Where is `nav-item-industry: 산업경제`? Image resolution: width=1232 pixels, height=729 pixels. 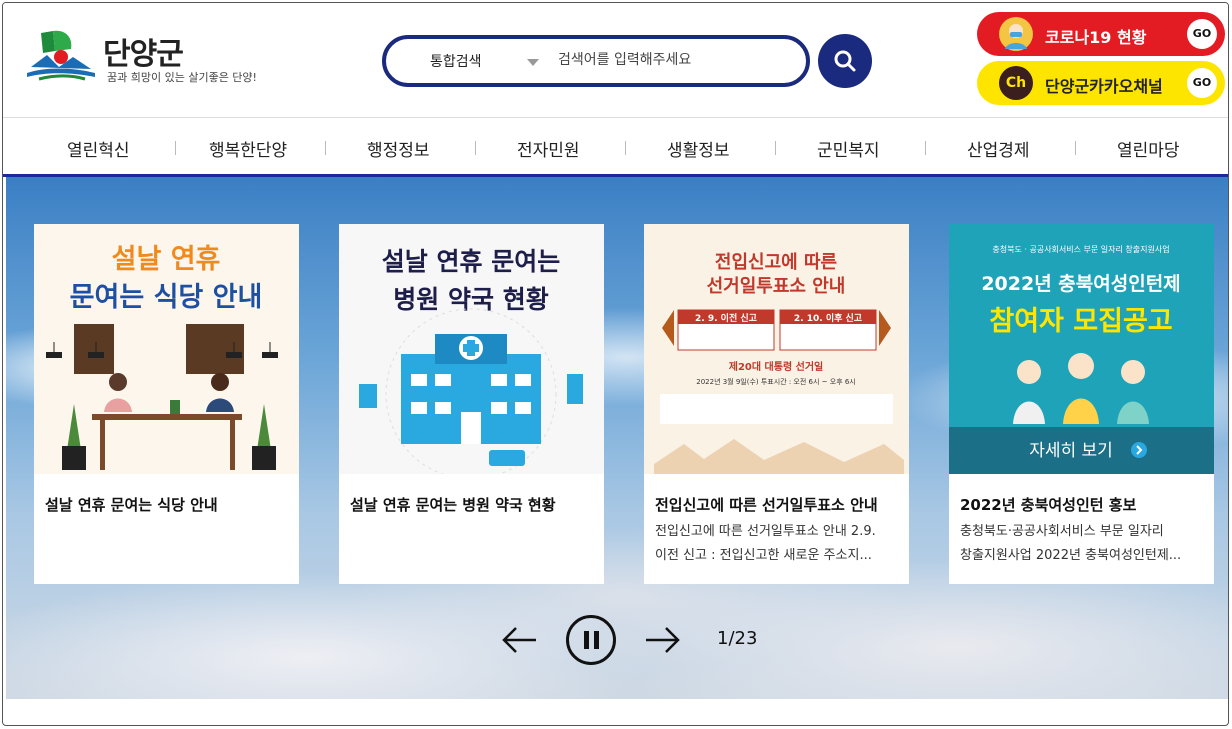
nav-item-industry: 산업경제 is located at coordinates (998, 148).